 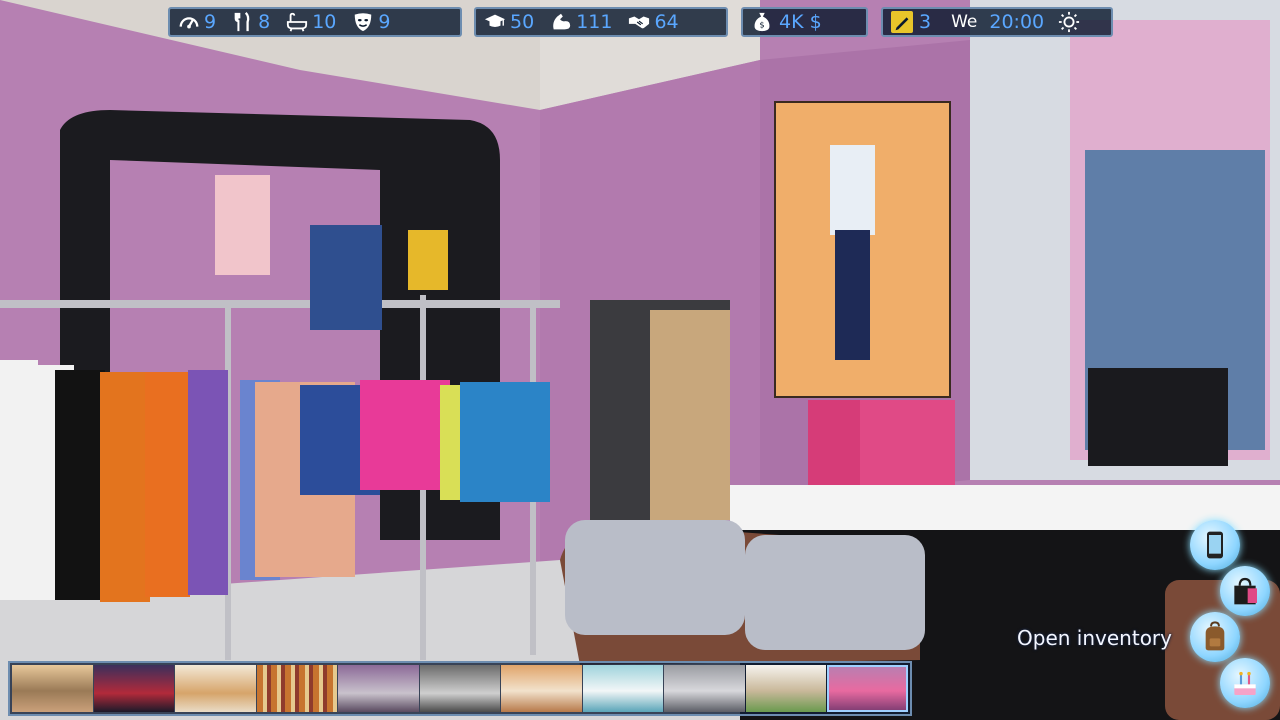 What do you see at coordinates (666, 22) in the screenshot?
I see `charisma-value: 64` at bounding box center [666, 22].